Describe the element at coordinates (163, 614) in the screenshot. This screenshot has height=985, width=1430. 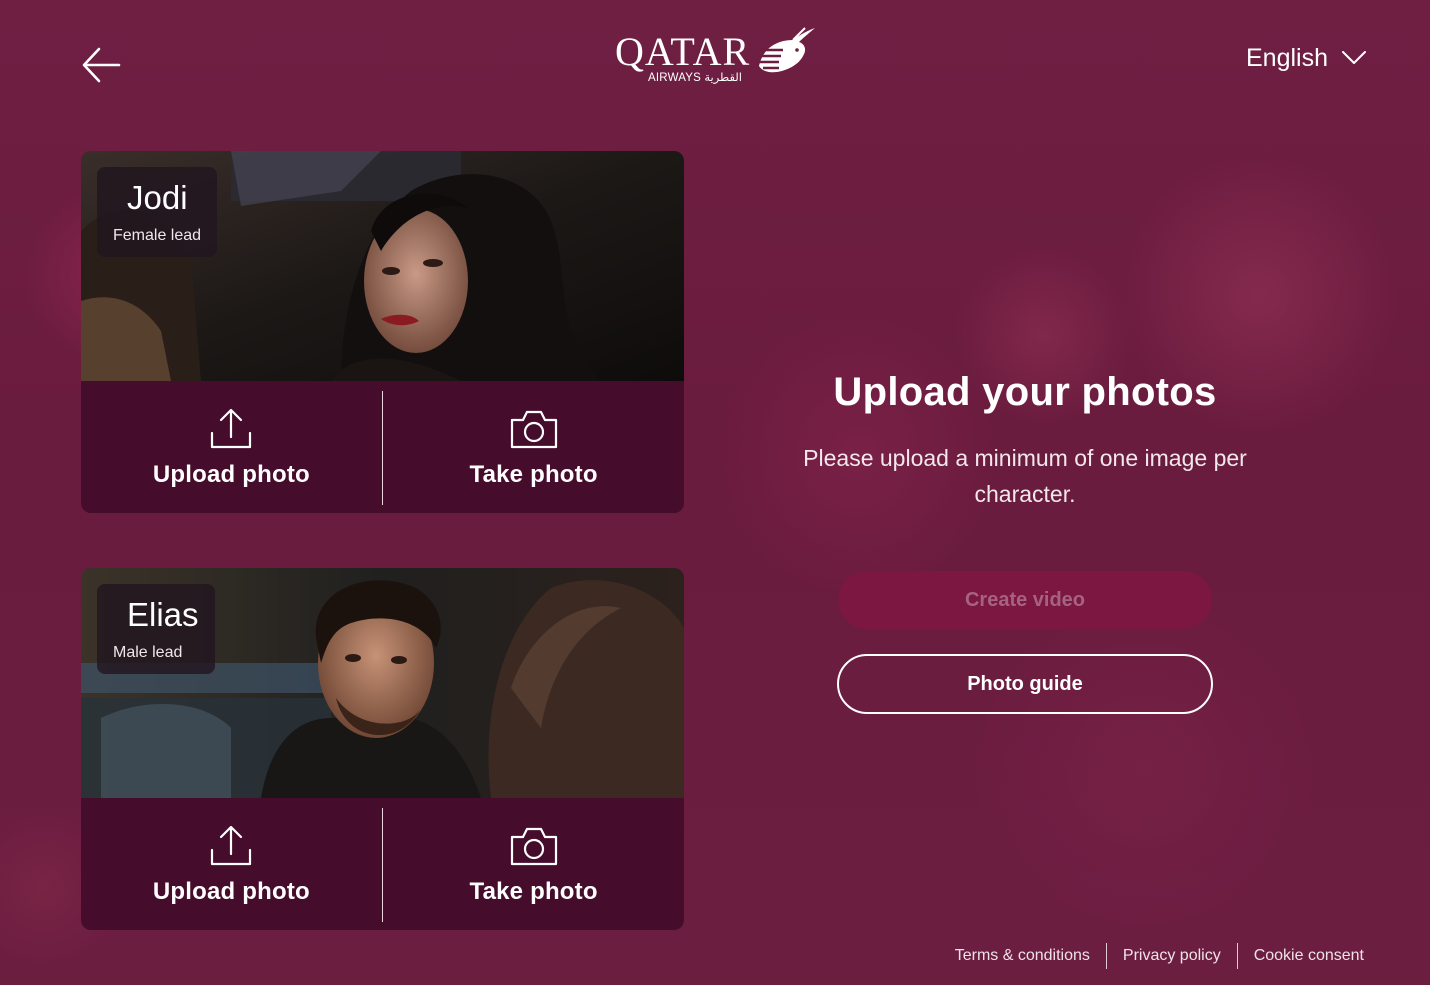
I see `character-name: Elias` at that location.